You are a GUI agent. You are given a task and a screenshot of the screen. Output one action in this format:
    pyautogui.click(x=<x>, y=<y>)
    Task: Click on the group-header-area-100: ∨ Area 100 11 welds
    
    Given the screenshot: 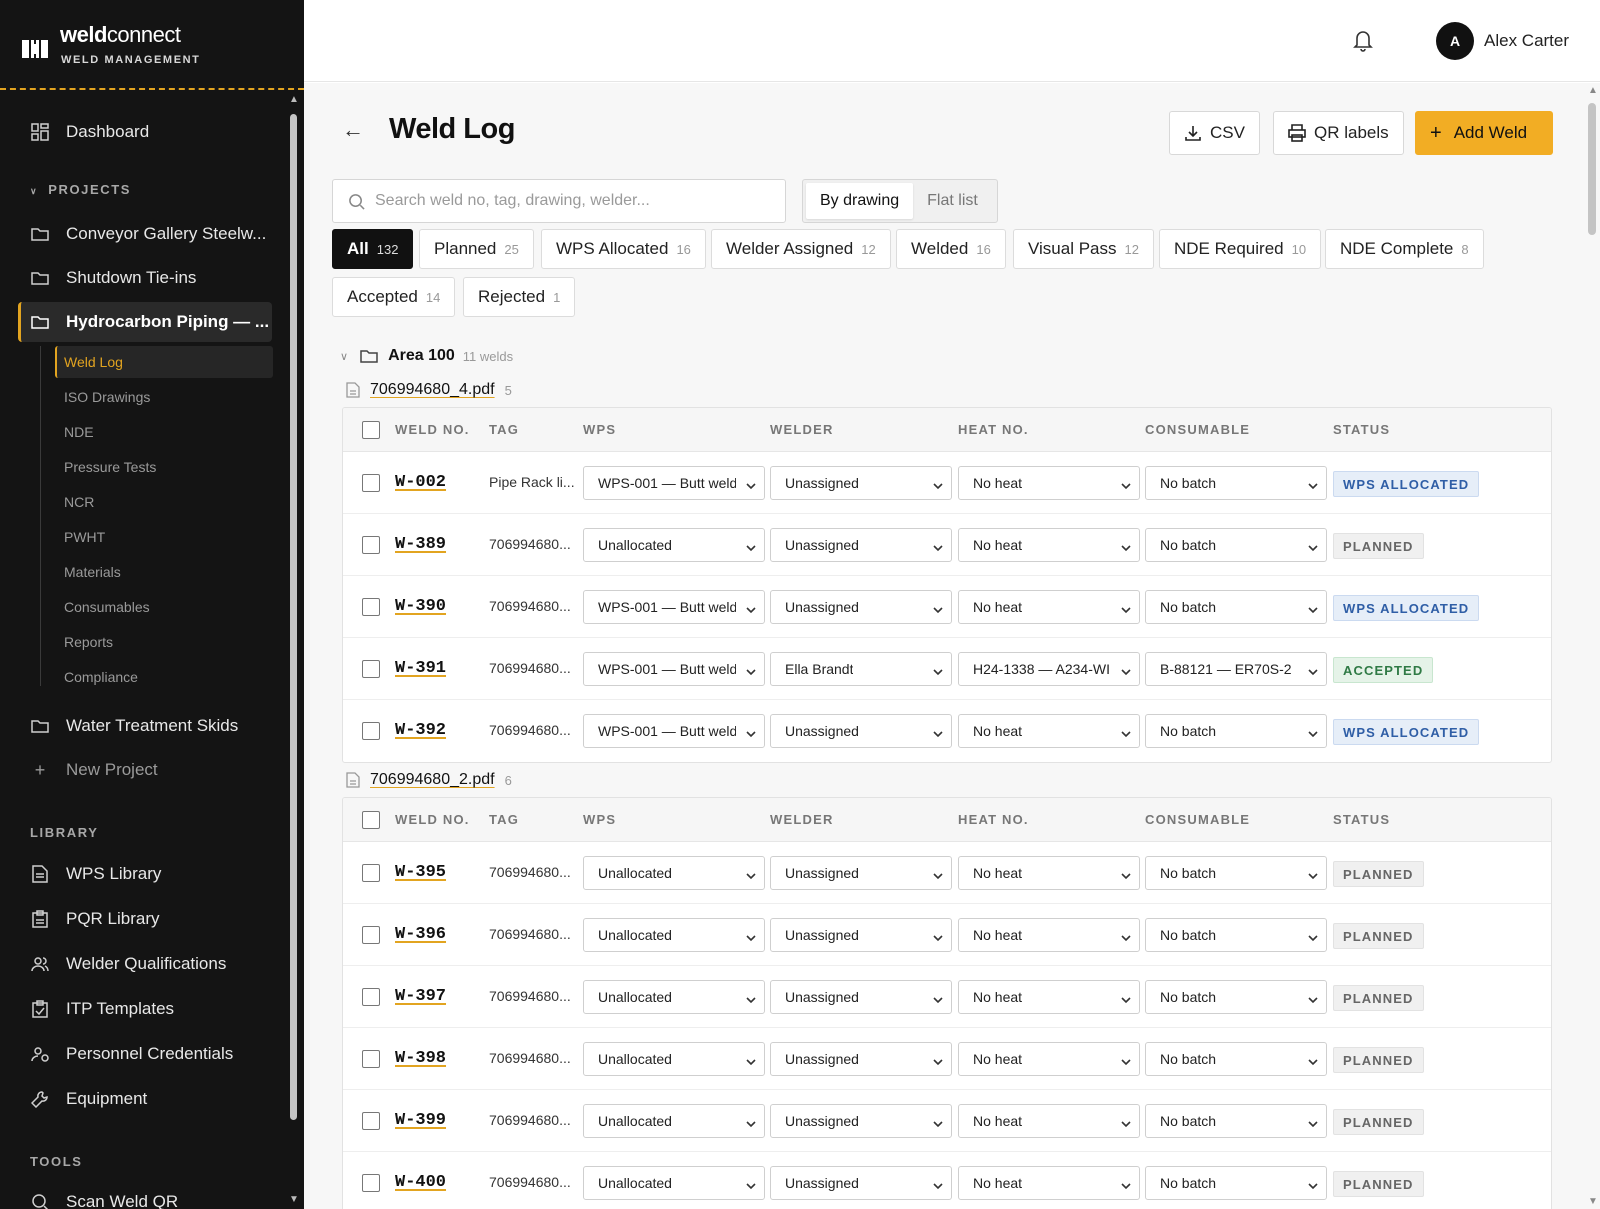 What is the action you would take?
    pyautogui.click(x=426, y=356)
    